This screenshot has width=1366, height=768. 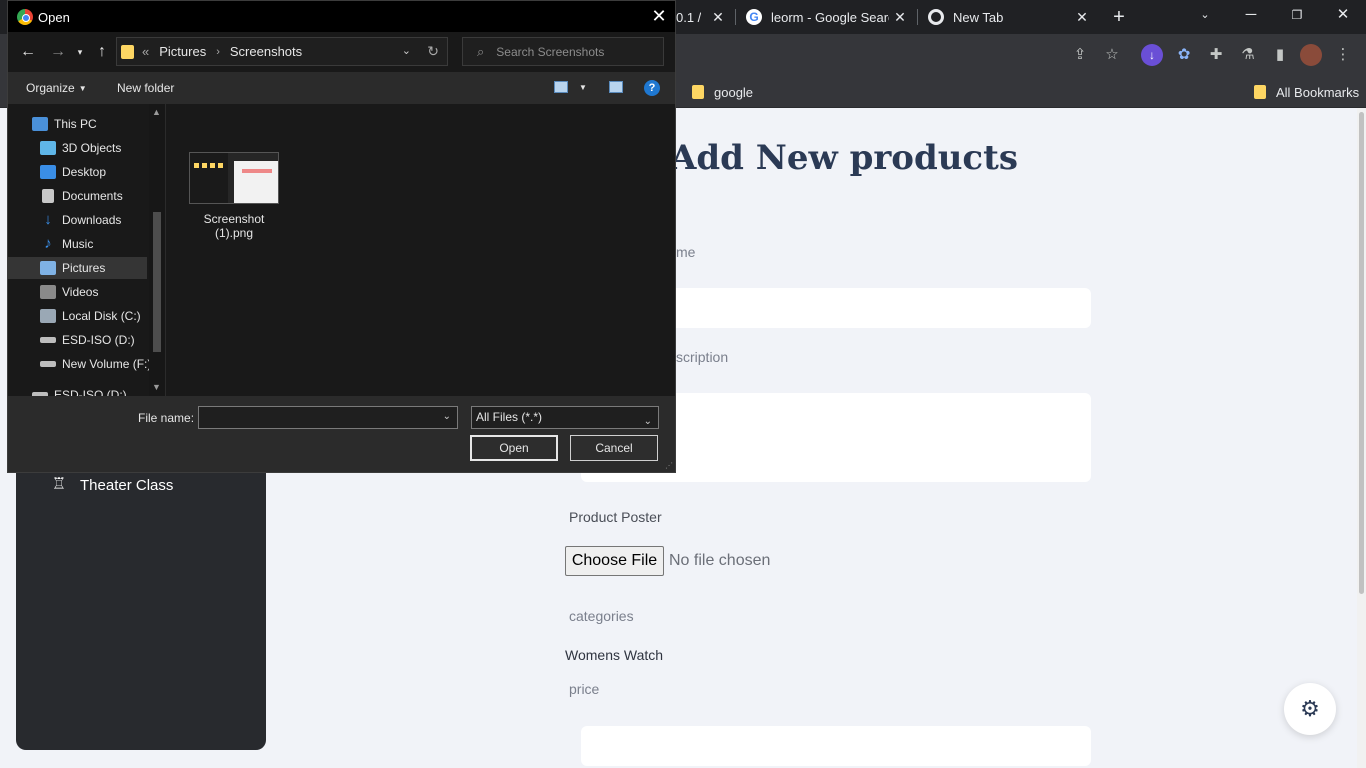 What do you see at coordinates (735, 17) in the screenshot?
I see `tab-separator` at bounding box center [735, 17].